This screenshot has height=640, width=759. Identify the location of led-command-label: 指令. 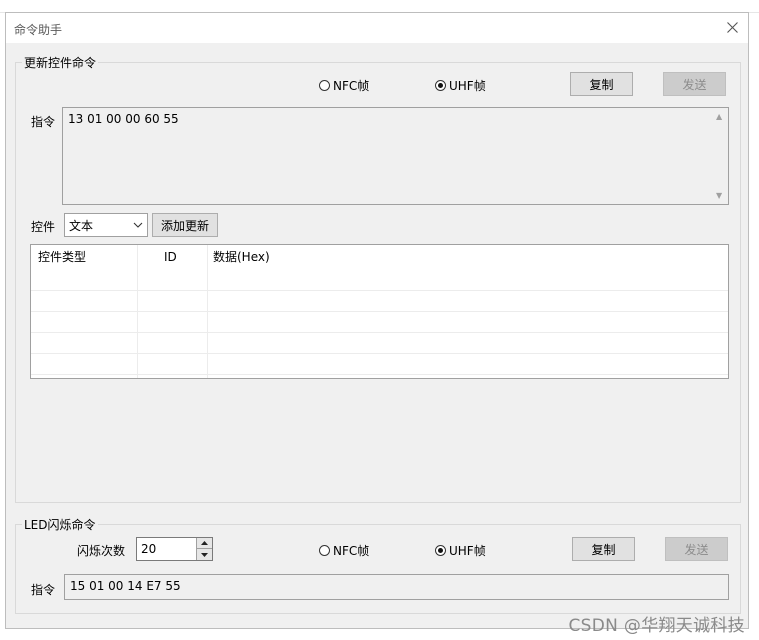
(43, 590).